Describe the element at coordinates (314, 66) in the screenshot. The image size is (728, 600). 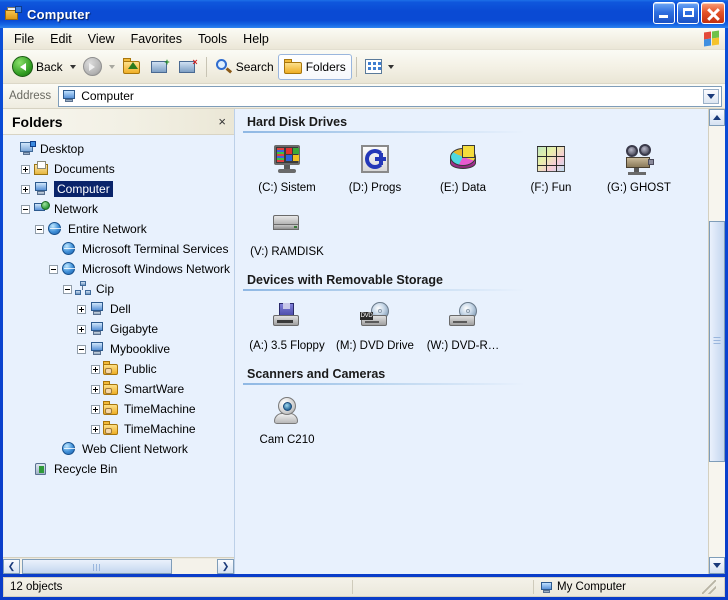
I see `folders-button: Folders` at that location.